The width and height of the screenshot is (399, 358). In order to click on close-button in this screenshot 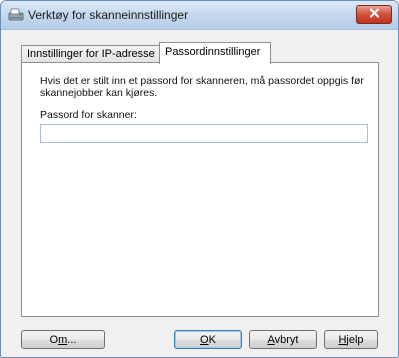, I will do `click(374, 14)`.